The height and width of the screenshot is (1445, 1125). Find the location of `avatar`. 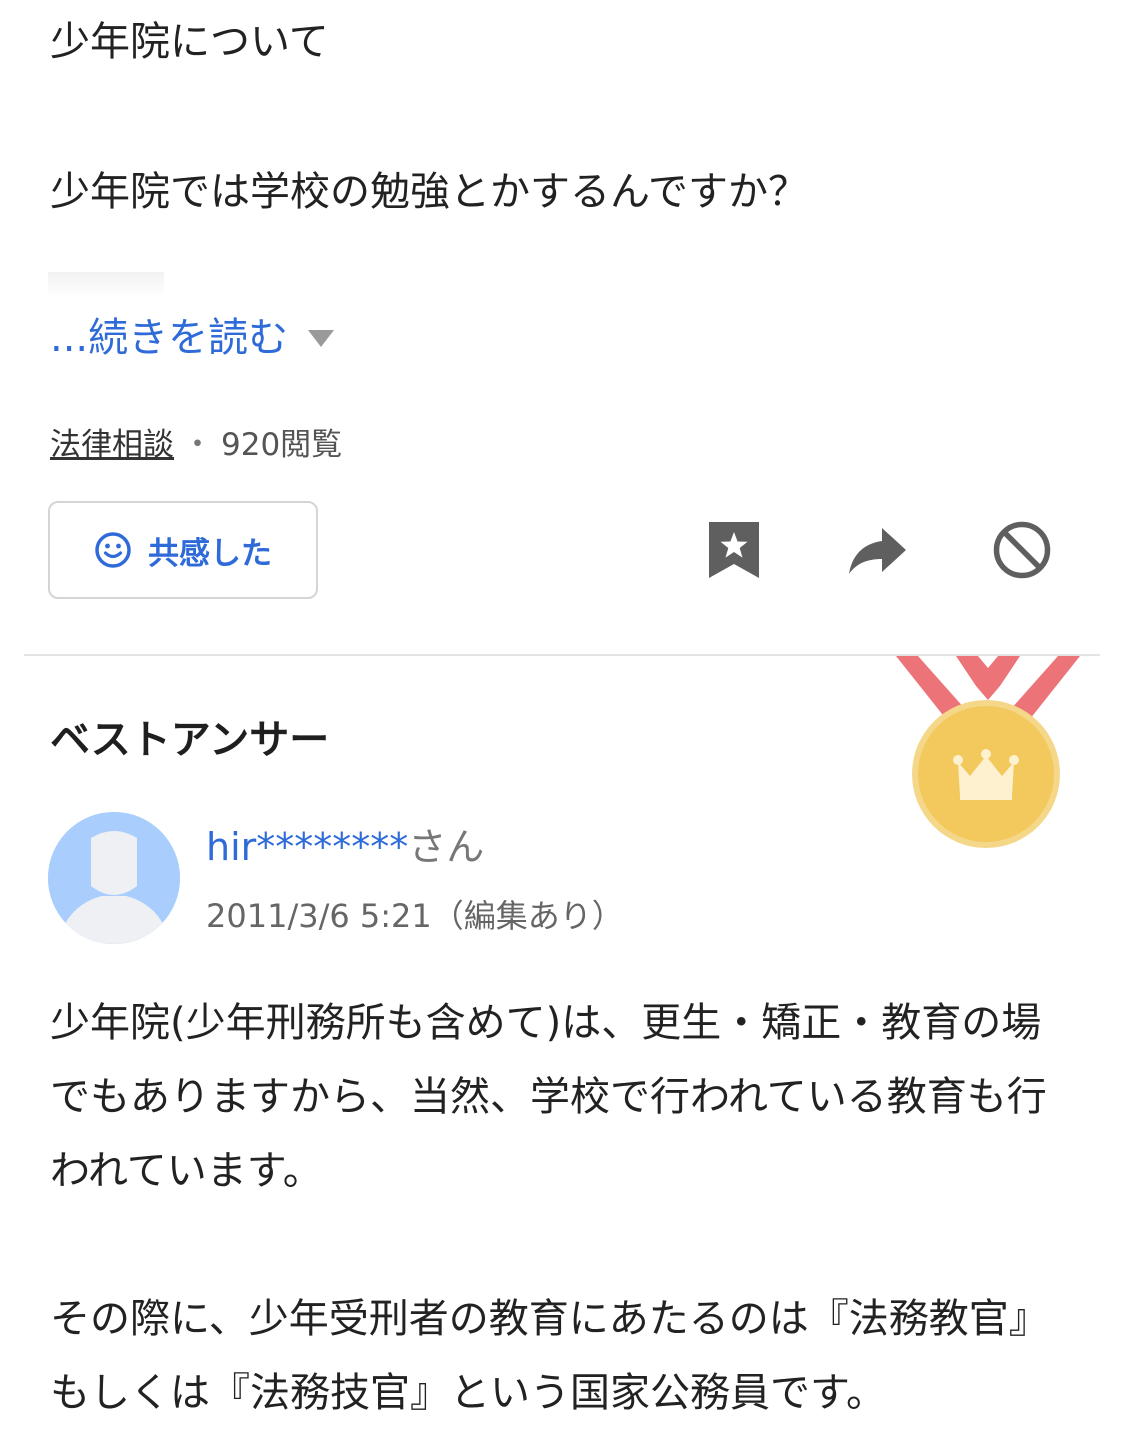

avatar is located at coordinates (114, 878).